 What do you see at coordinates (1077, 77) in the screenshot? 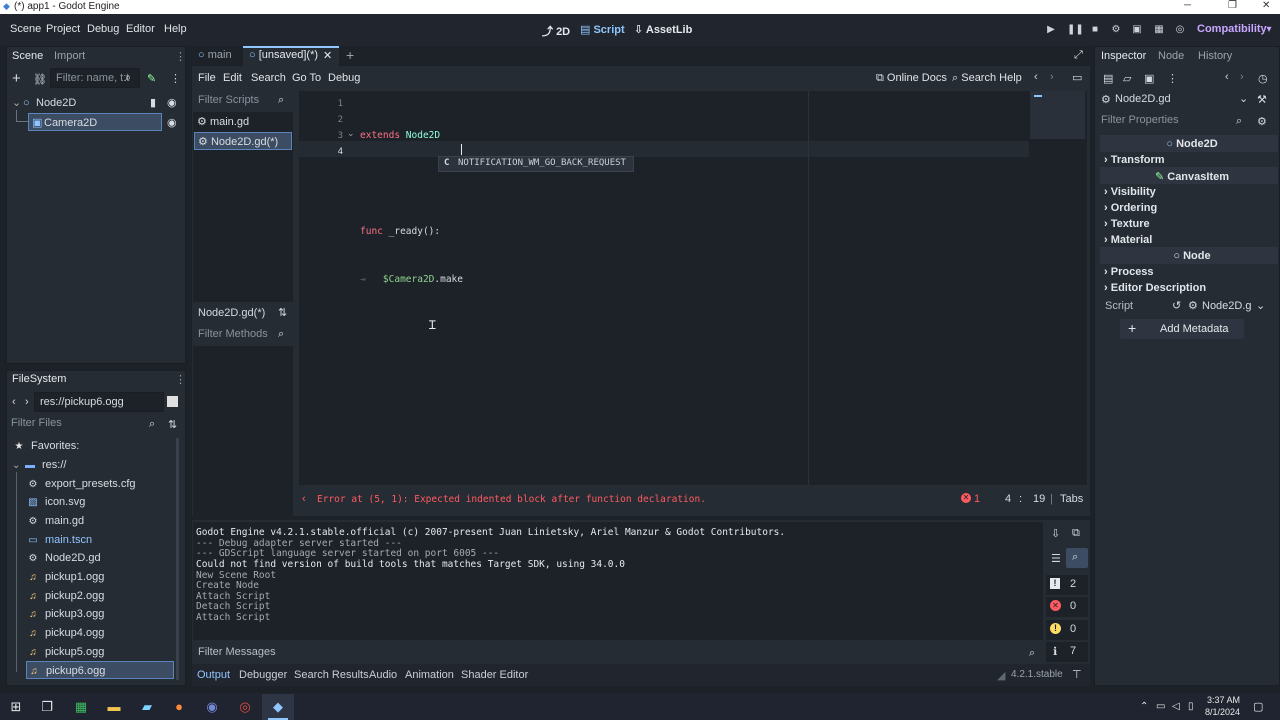
I see `toggle-panel-icon: ▭` at bounding box center [1077, 77].